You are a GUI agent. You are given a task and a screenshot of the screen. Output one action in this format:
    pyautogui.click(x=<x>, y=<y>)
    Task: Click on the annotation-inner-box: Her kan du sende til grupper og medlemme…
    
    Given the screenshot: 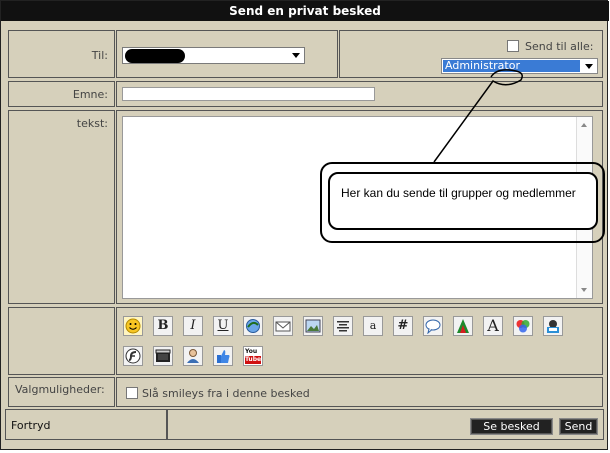 What is the action you would take?
    pyautogui.click(x=463, y=201)
    